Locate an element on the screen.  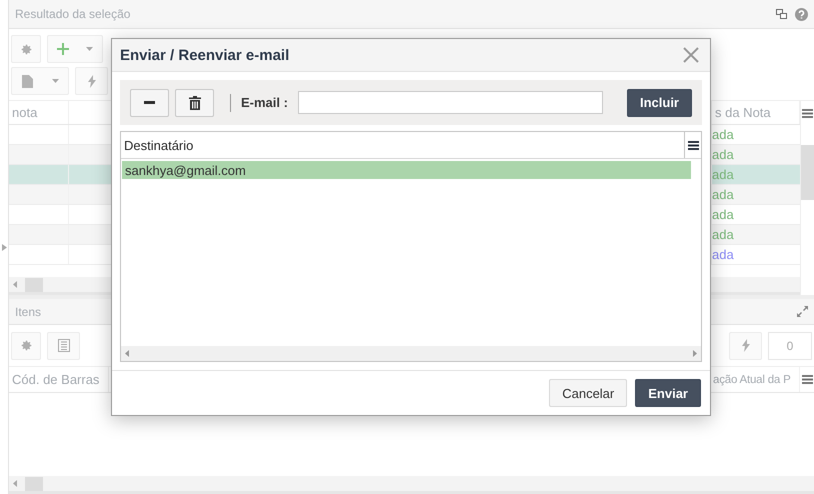
expand-arrow-icon is located at coordinates (4, 247).